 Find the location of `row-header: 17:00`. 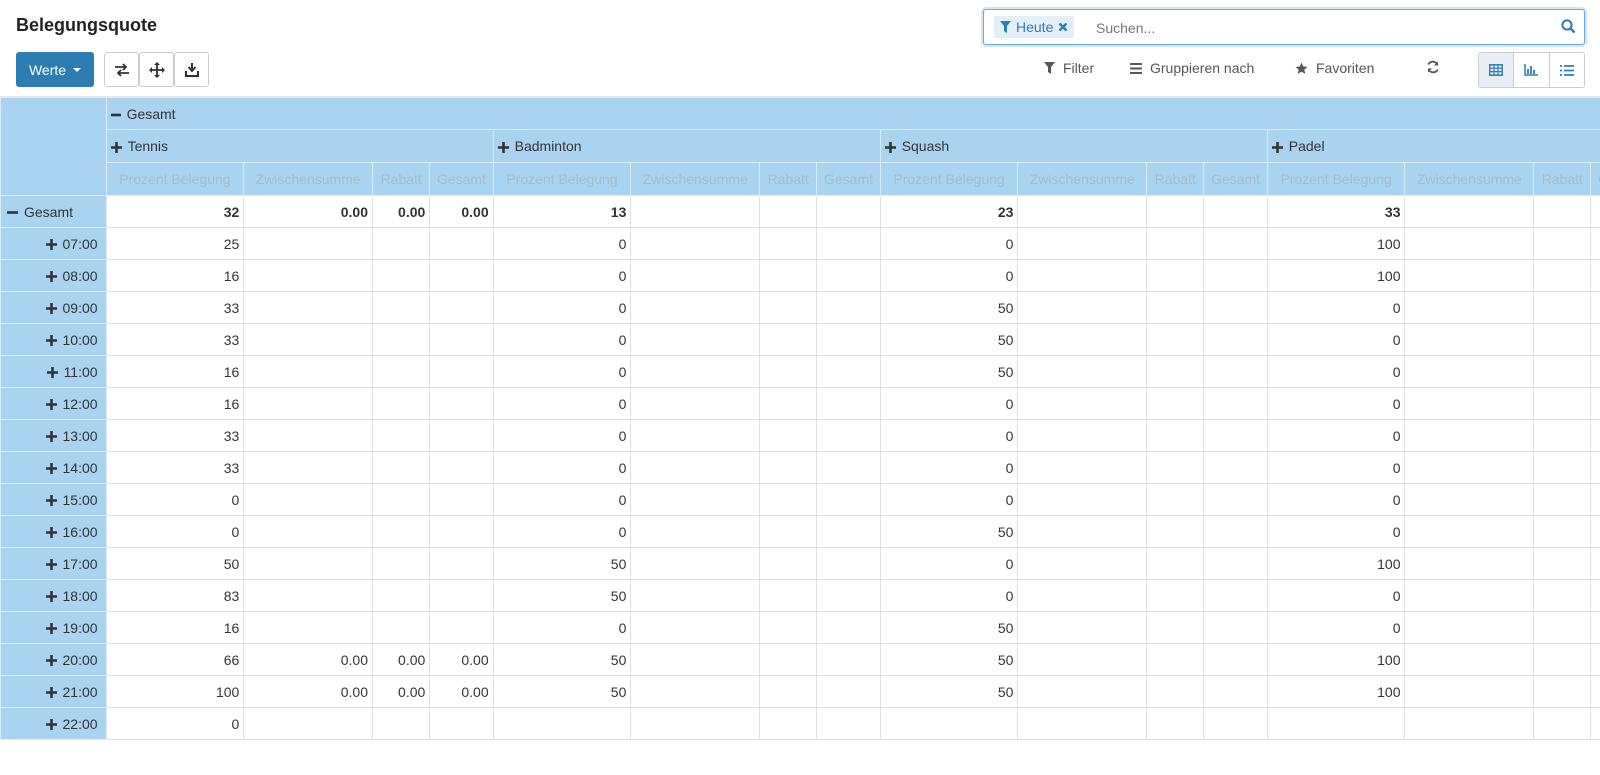

row-header: 17:00 is located at coordinates (53, 563).